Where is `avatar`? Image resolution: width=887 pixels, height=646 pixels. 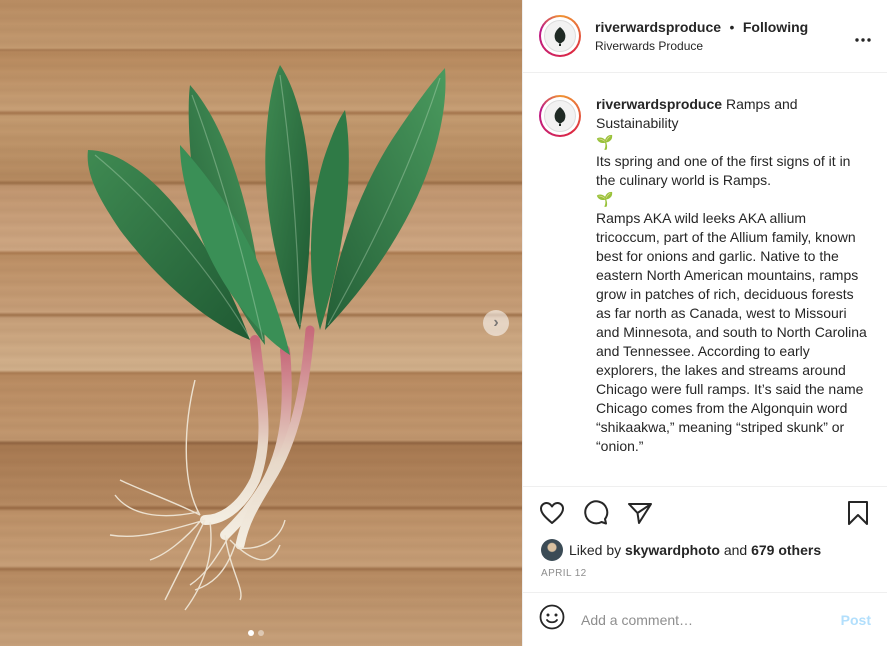
avatar is located at coordinates (560, 36).